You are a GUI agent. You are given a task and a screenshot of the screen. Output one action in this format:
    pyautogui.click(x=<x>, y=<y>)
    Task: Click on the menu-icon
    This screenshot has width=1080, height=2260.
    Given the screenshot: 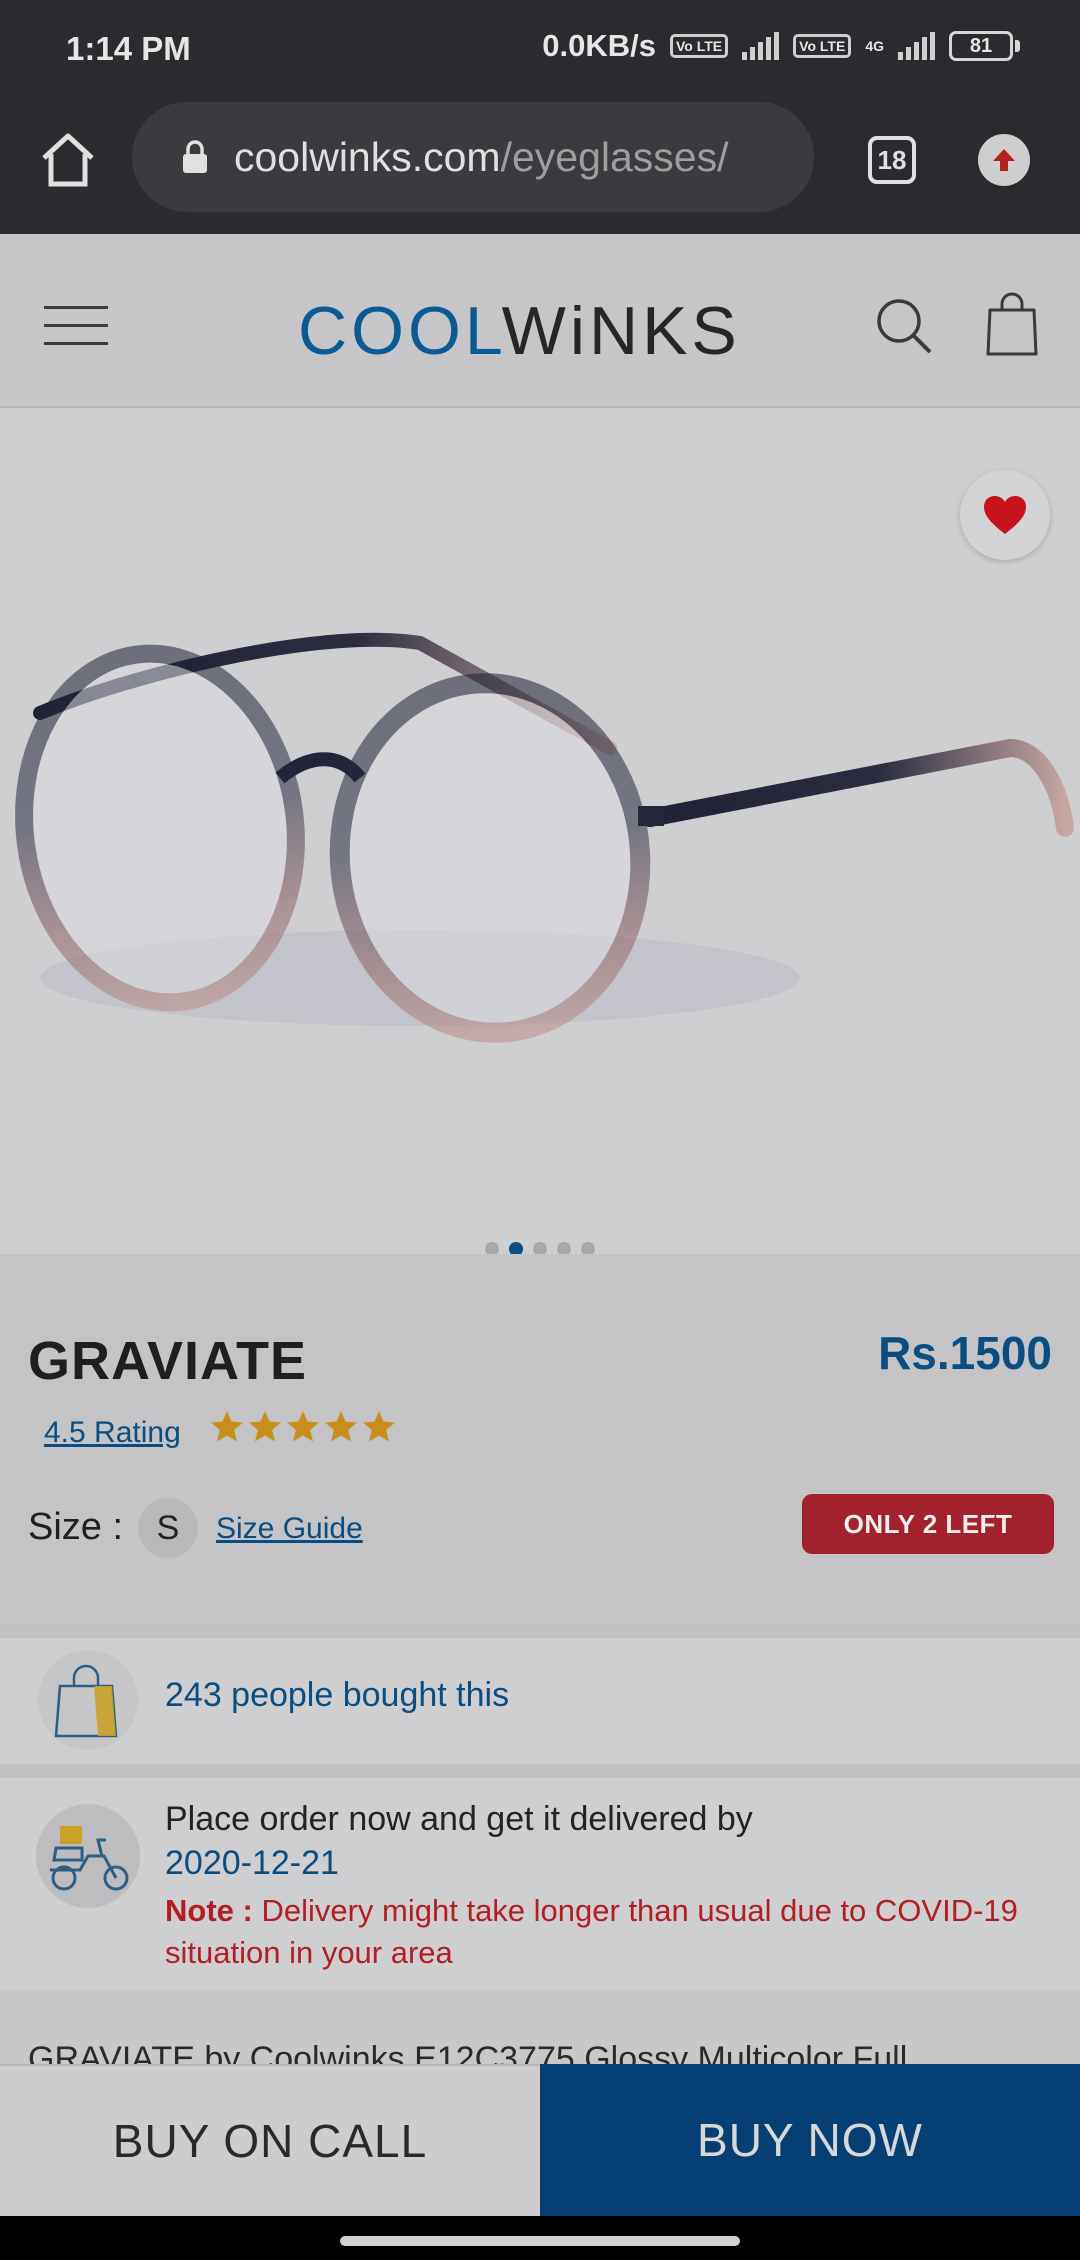 What is the action you would take?
    pyautogui.click(x=76, y=326)
    